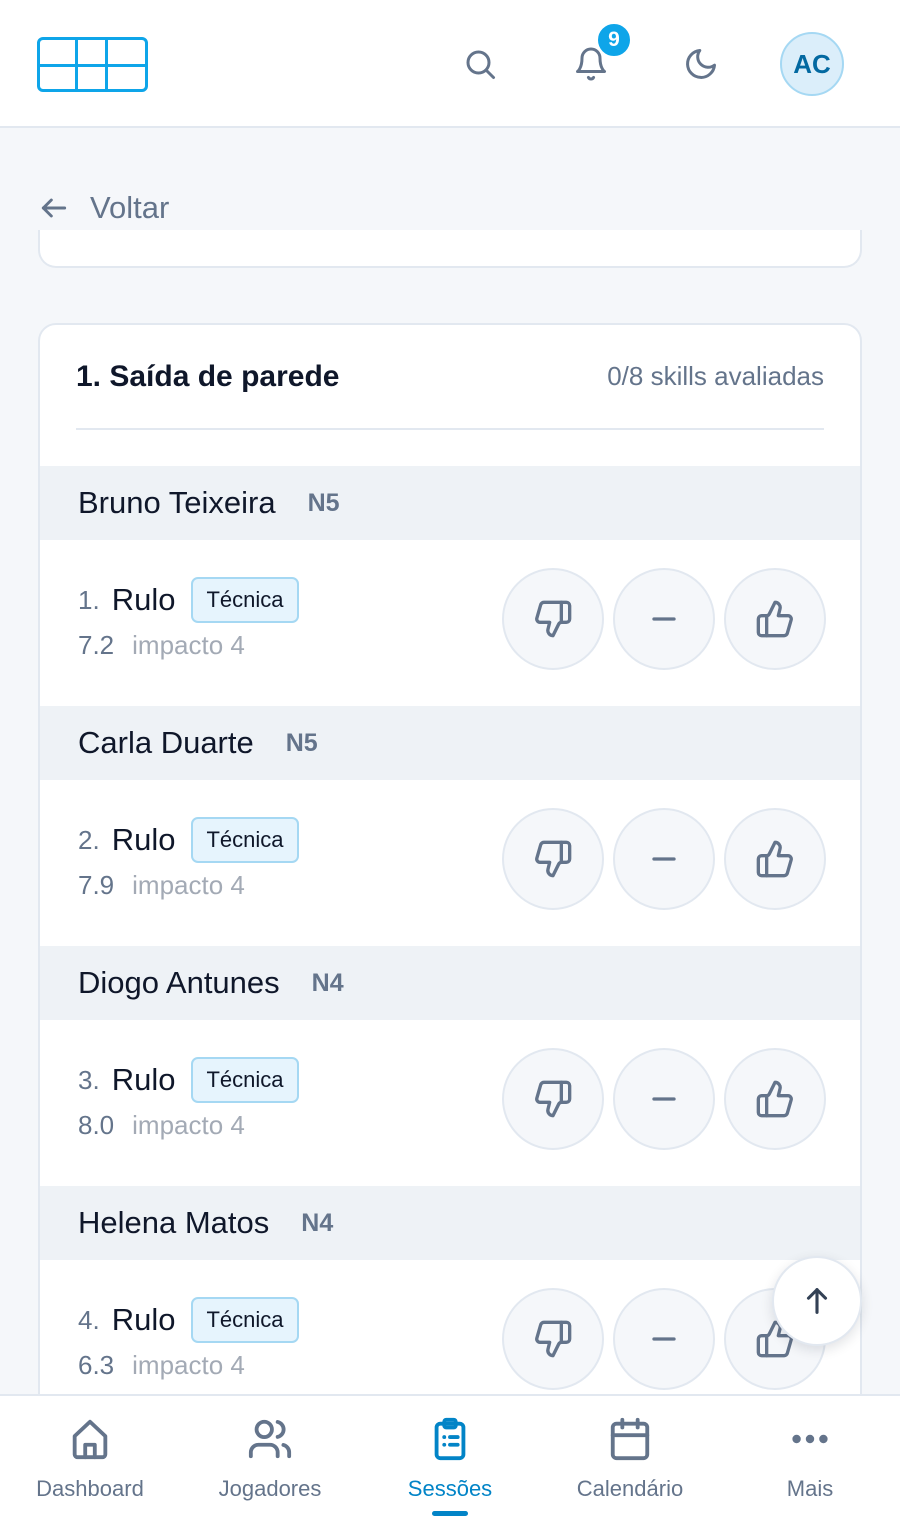 This screenshot has height=1532, width=900. Describe the element at coordinates (90, 1488) in the screenshot. I see `nav-label: Dashboard` at that location.